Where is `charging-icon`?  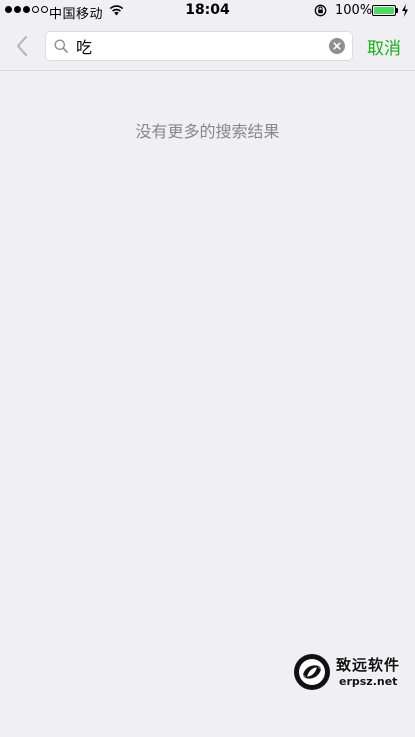 charging-icon is located at coordinates (405, 10).